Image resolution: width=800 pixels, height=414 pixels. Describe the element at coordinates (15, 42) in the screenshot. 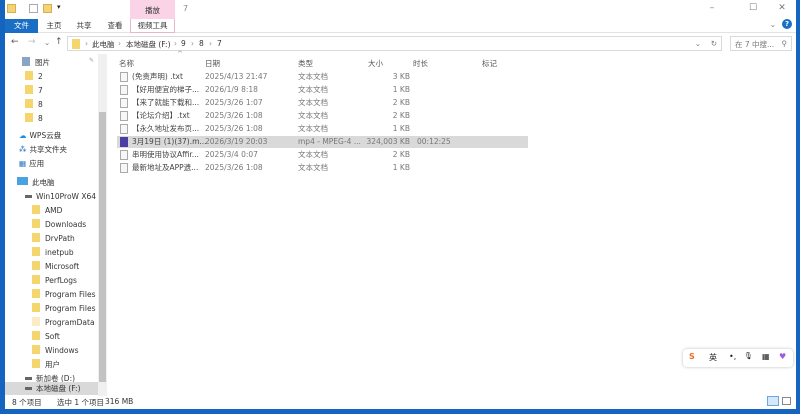

I see `back-button: ←` at that location.